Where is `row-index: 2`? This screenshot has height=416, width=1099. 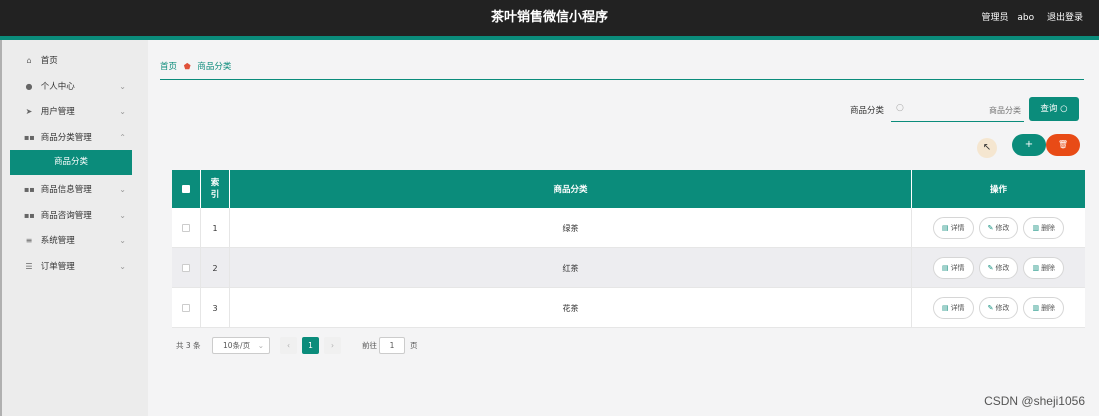
row-index: 2 is located at coordinates (215, 268).